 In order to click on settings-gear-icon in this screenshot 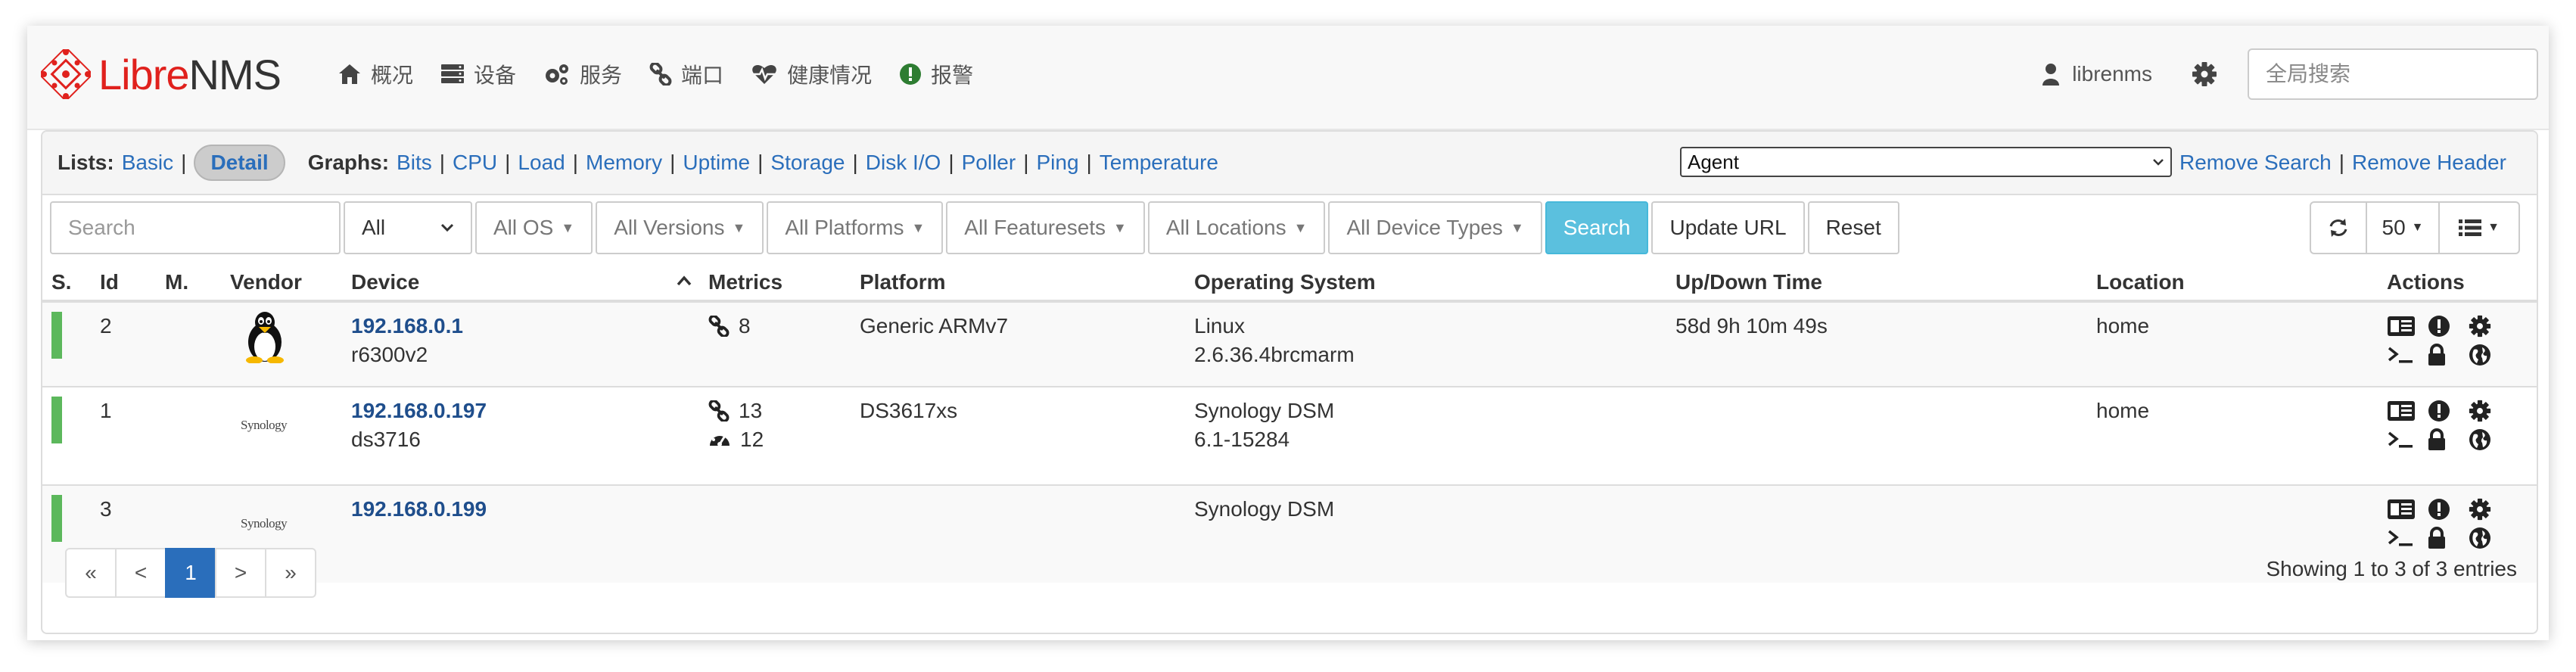, I will do `click(2204, 74)`.